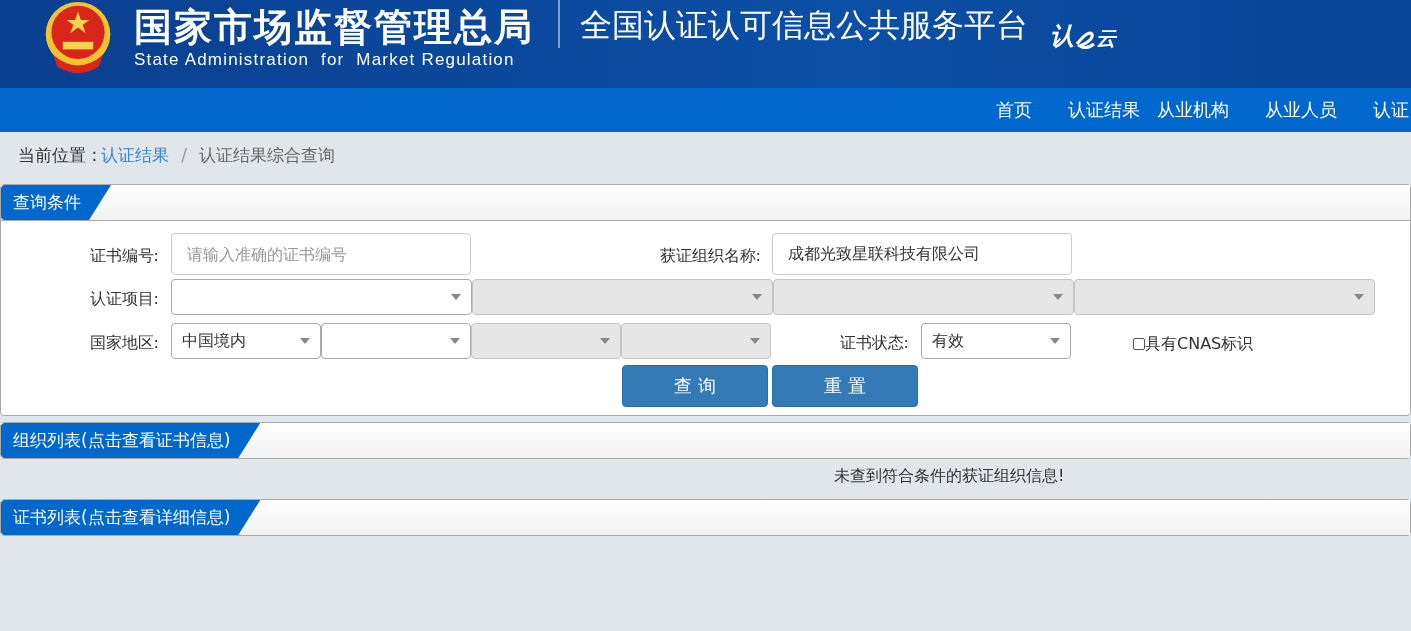 This screenshot has height=631, width=1411. What do you see at coordinates (996, 341) in the screenshot?
I see `dropdown: 有效` at bounding box center [996, 341].